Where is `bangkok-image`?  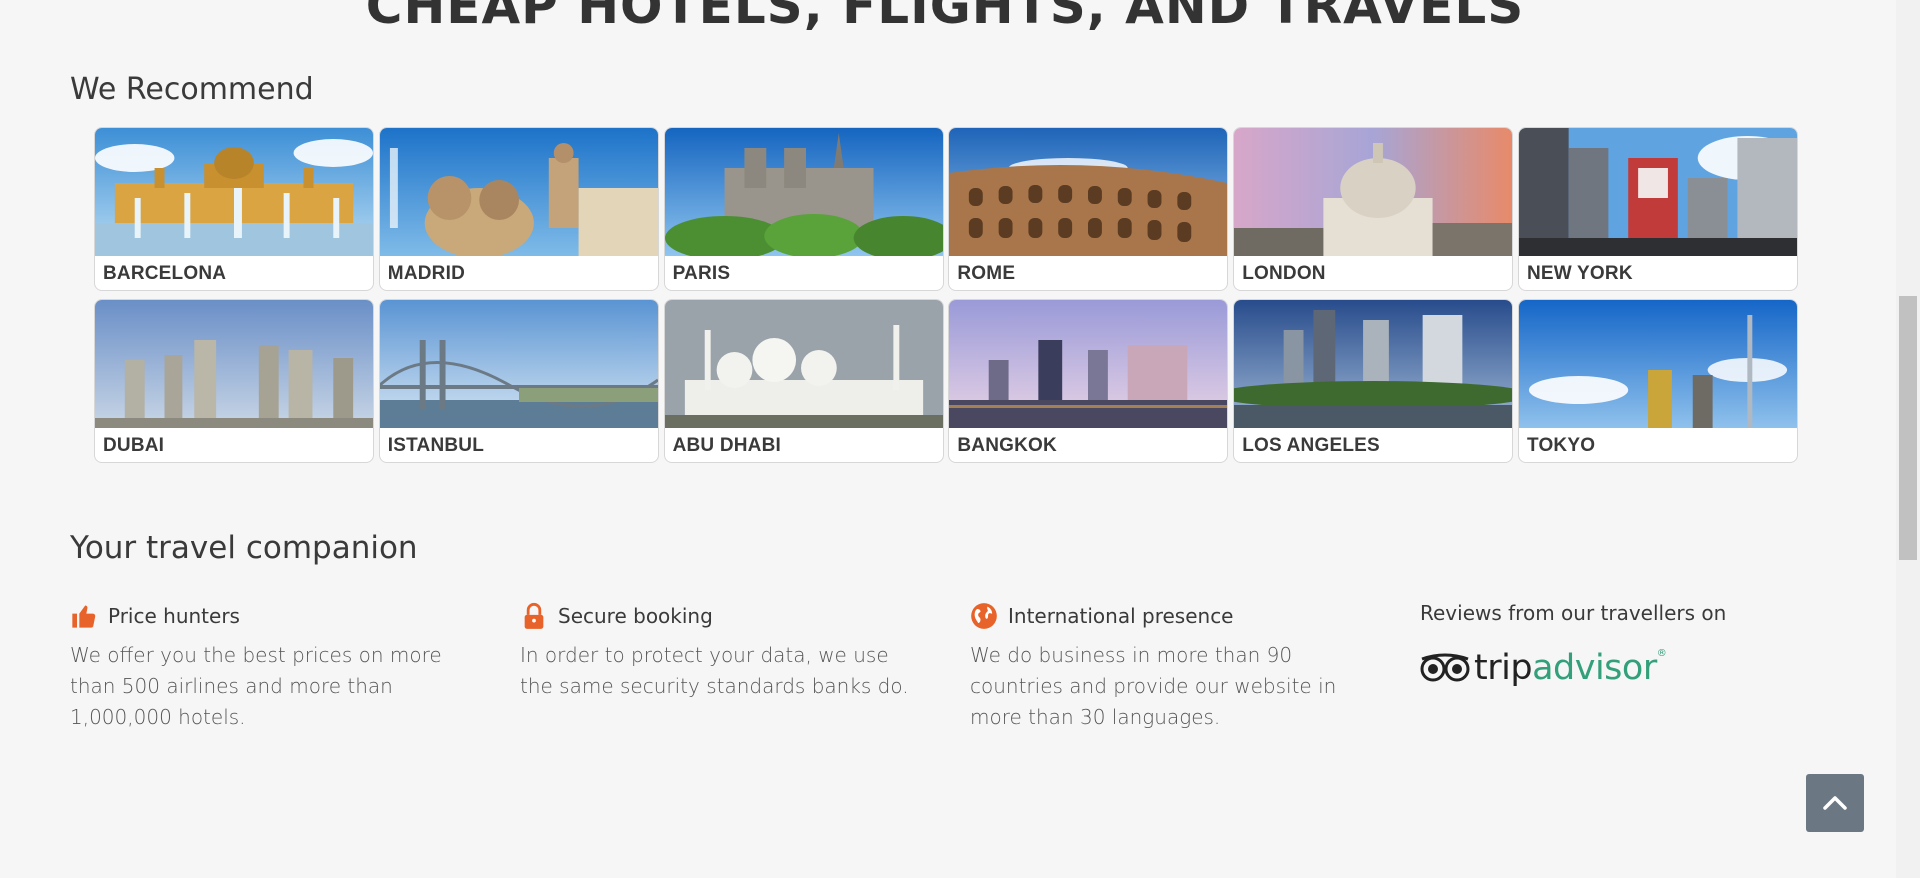
bangkok-image is located at coordinates (1088, 364).